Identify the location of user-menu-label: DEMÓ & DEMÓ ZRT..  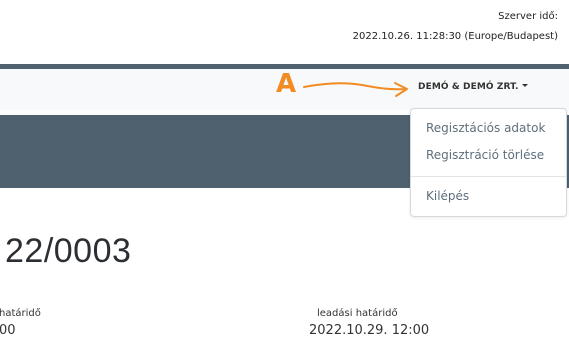
(468, 87).